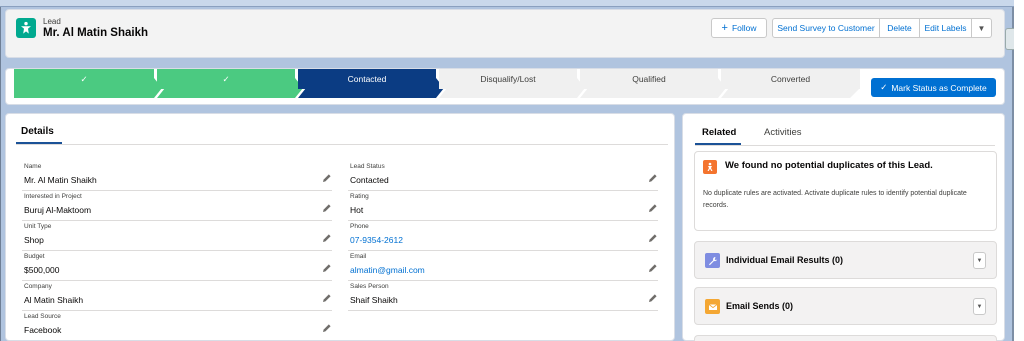  Describe the element at coordinates (649, 79) in the screenshot. I see `path-step-qualified: Qualified` at that location.